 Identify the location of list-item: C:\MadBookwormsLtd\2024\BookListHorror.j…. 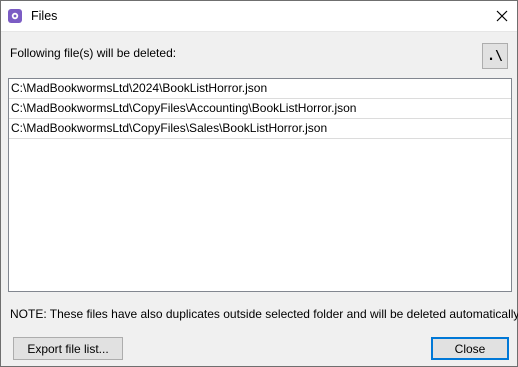
(260, 89).